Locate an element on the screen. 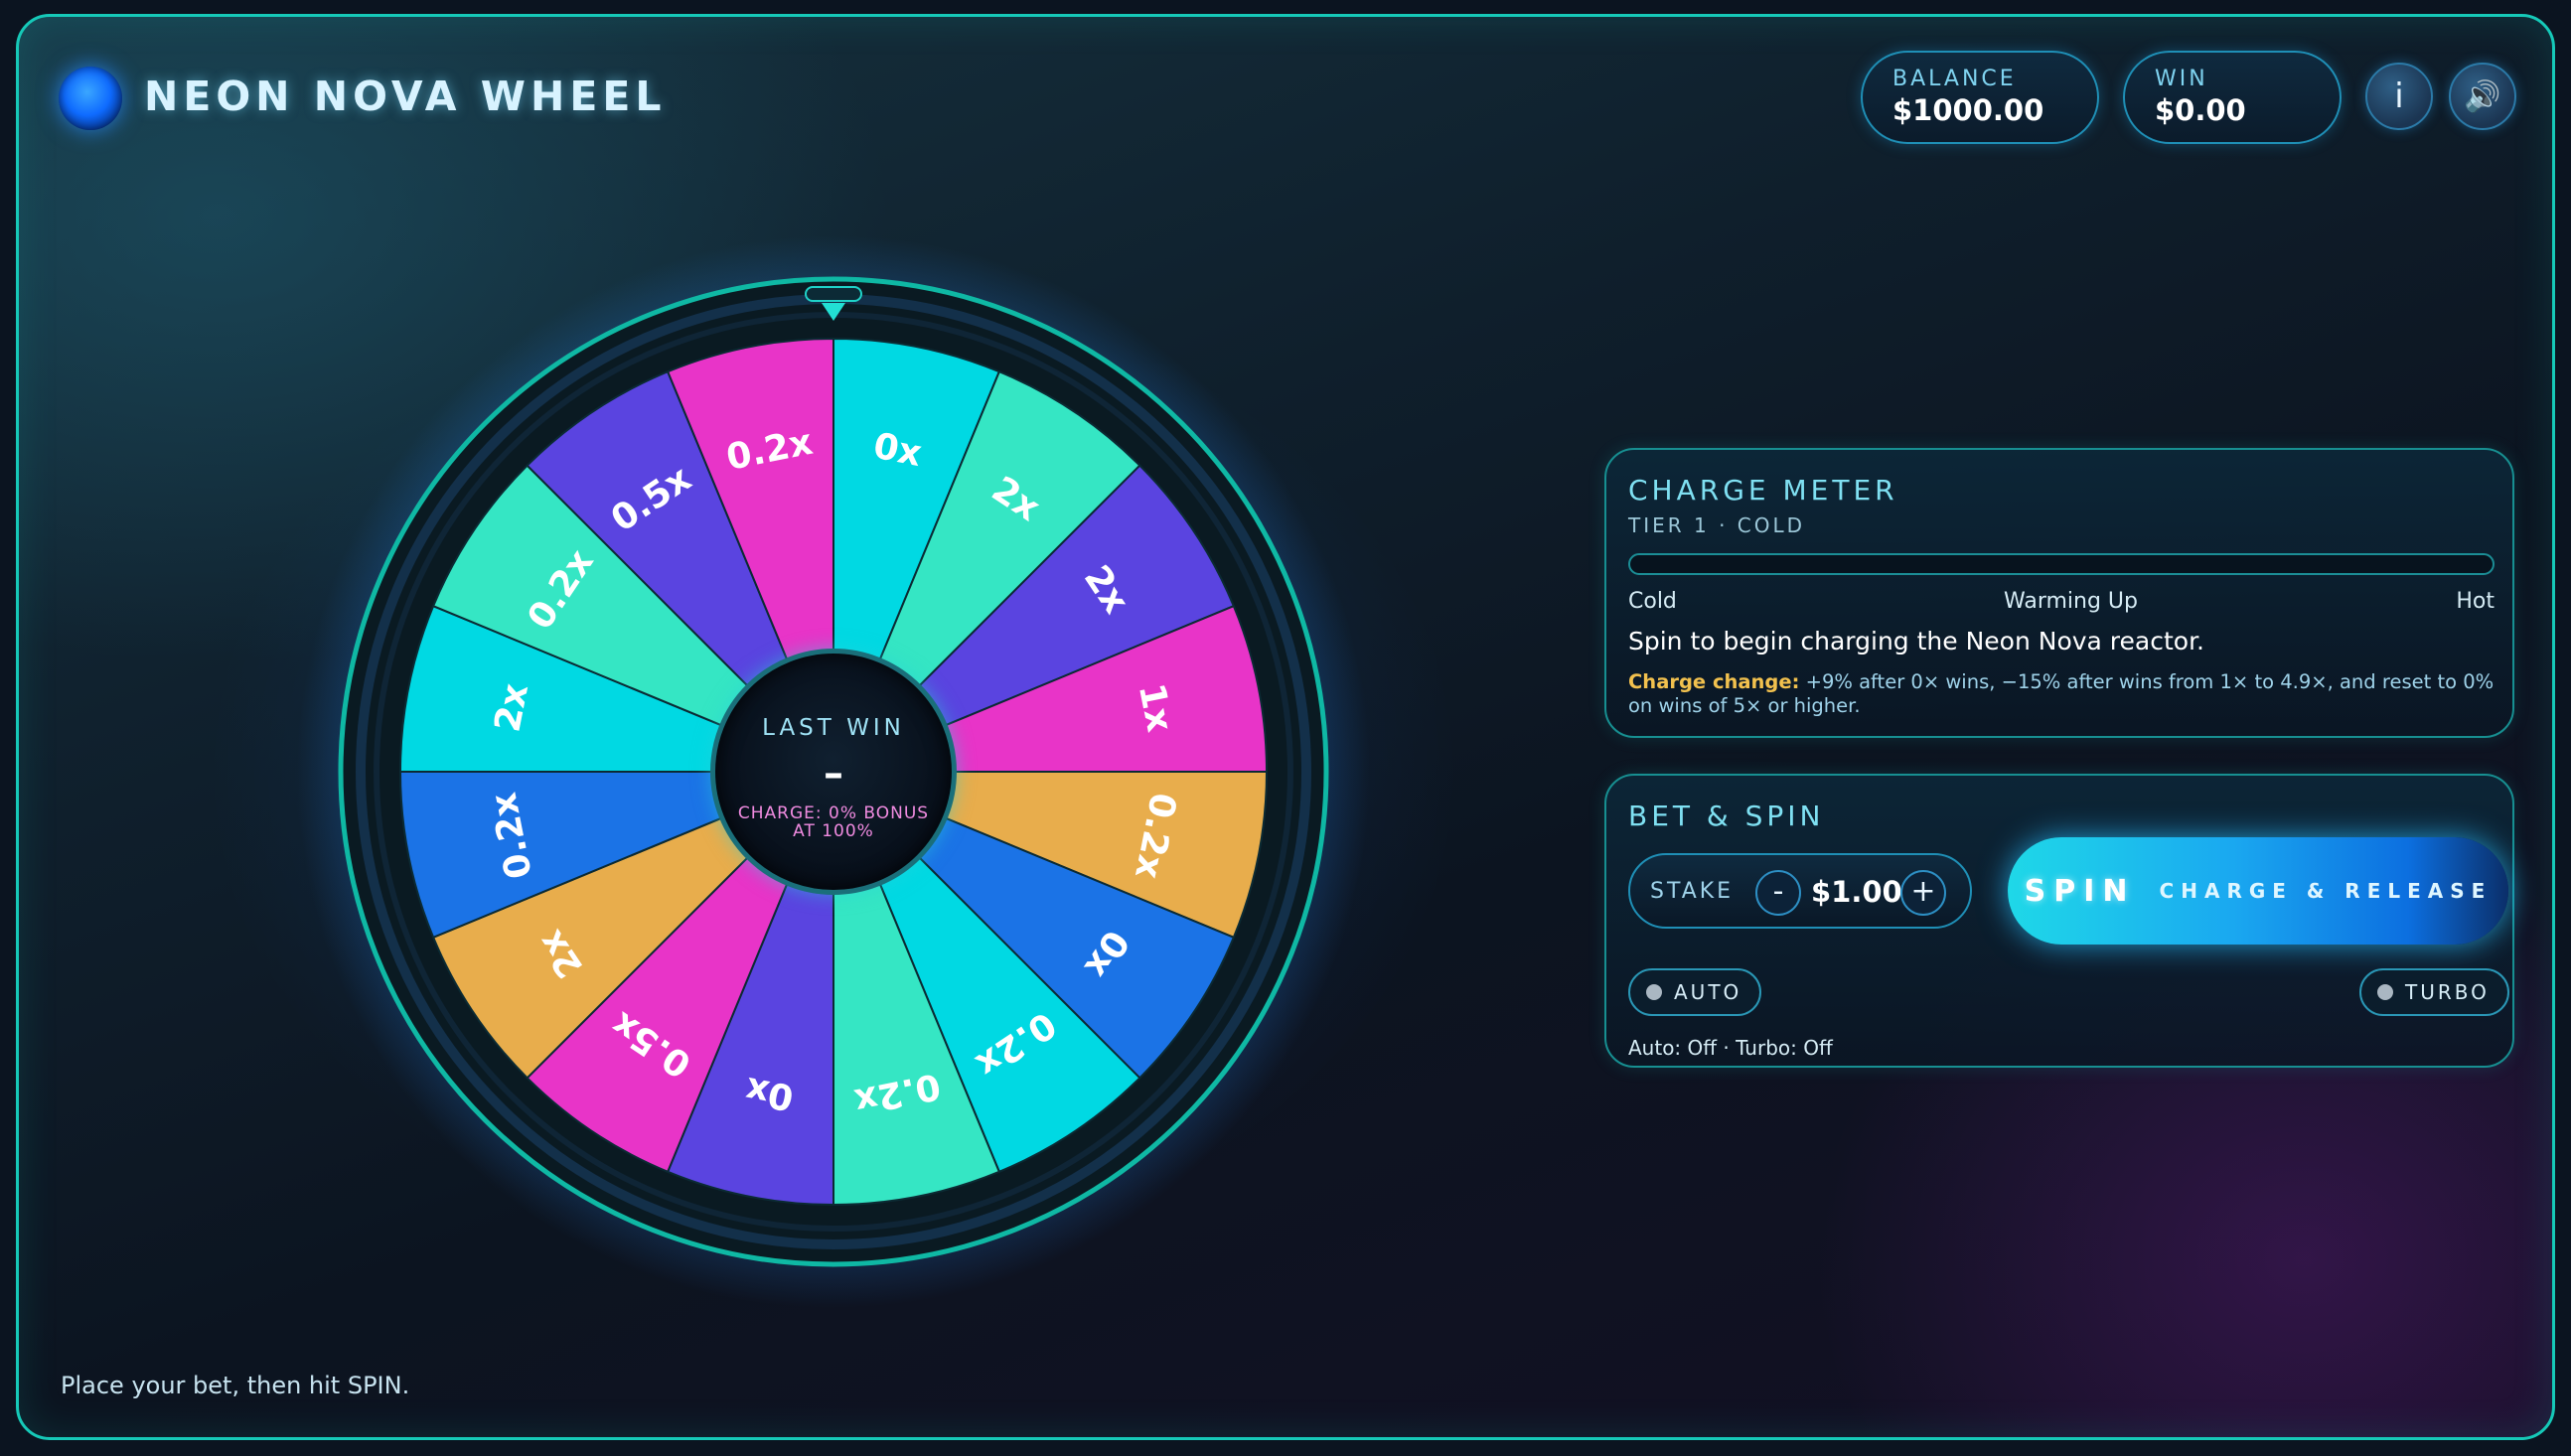 Image resolution: width=2571 pixels, height=1456 pixels. charge-meter-title: CHARGE METER is located at coordinates (1763, 490).